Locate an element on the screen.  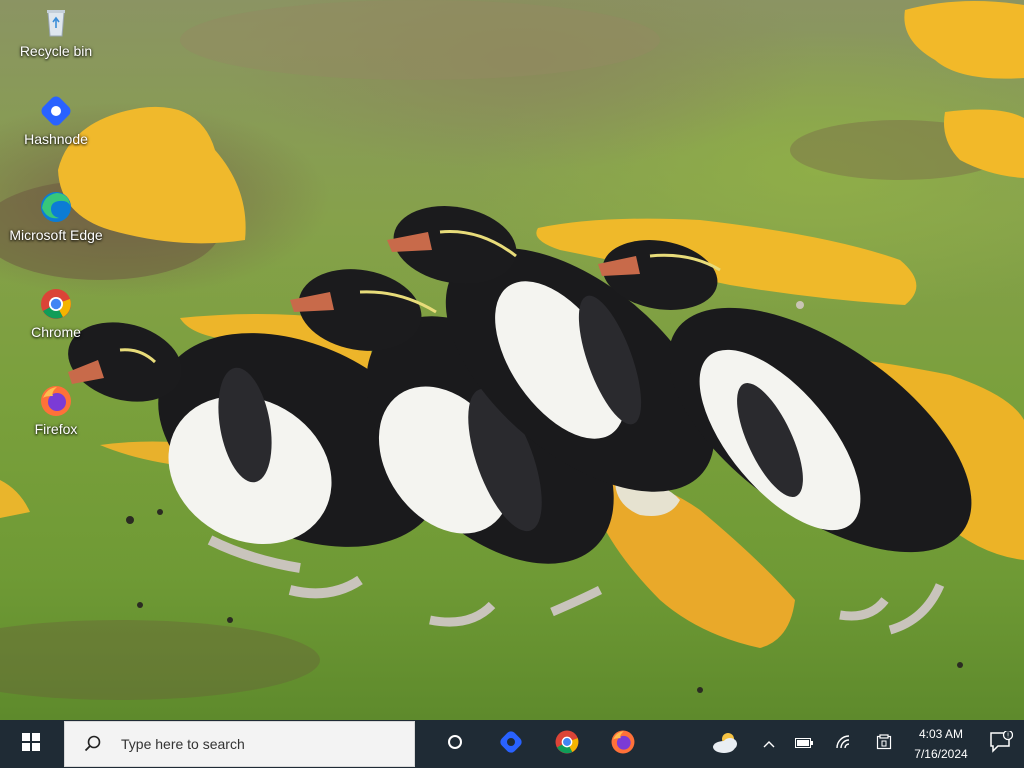
desktop-icon-firefox: Firefox is located at coordinates (56, 411).